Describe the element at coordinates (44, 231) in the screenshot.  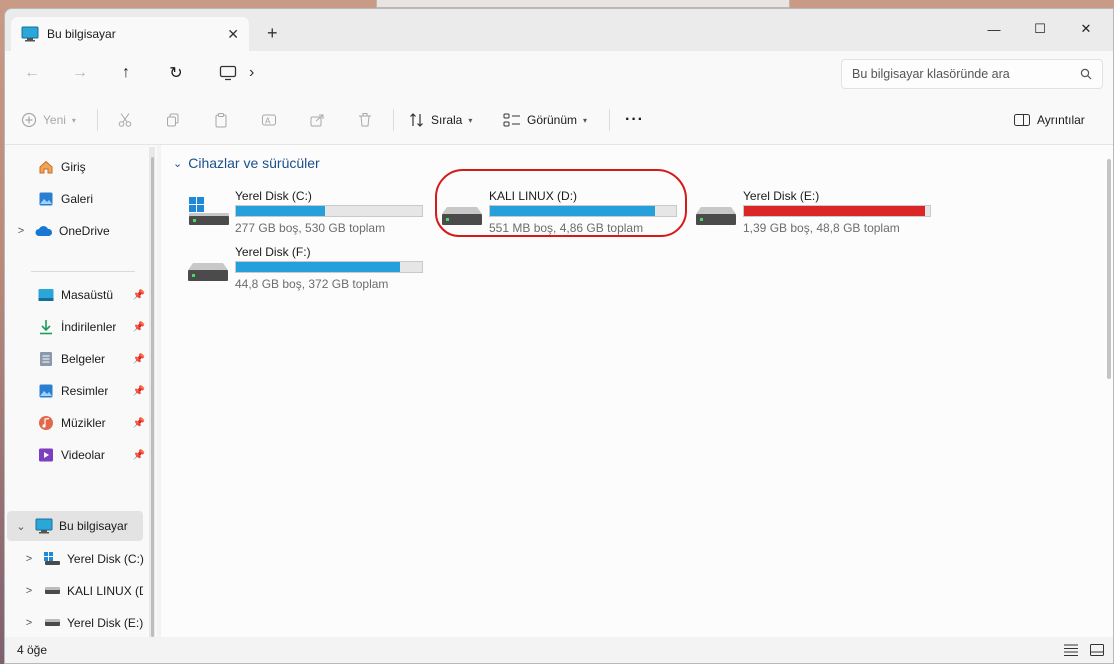
I see `cloud-icon` at that location.